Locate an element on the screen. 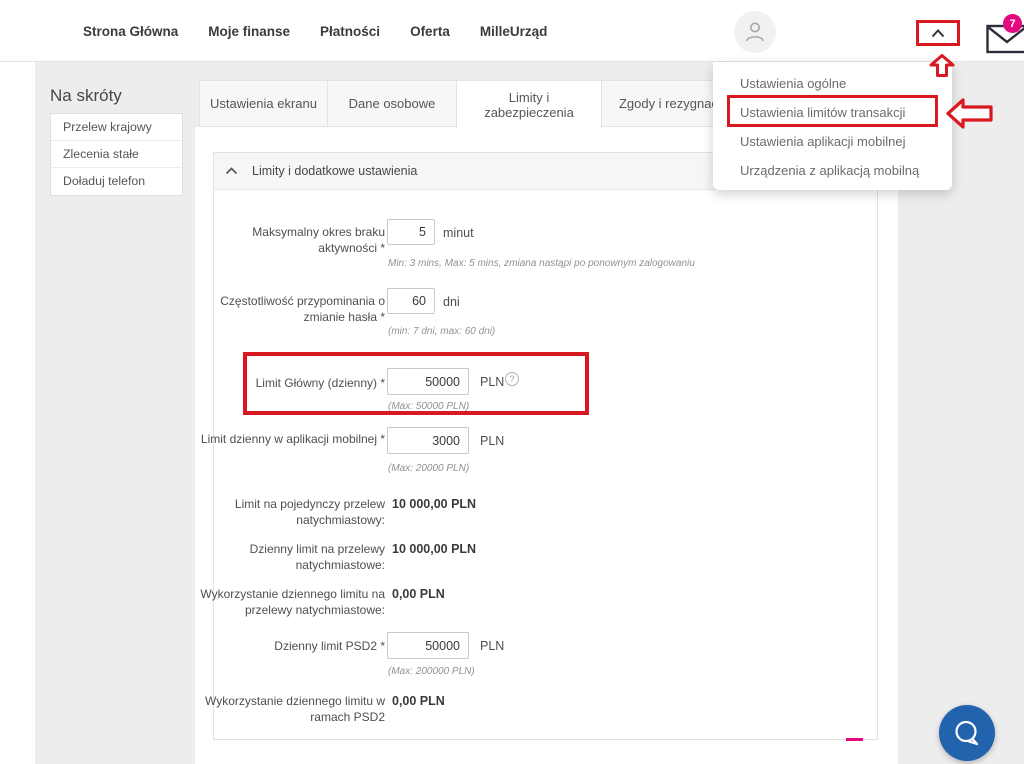 The image size is (1024, 764). shortcut-zlecenia-stale: Zlecenia stałe is located at coordinates (116, 154).